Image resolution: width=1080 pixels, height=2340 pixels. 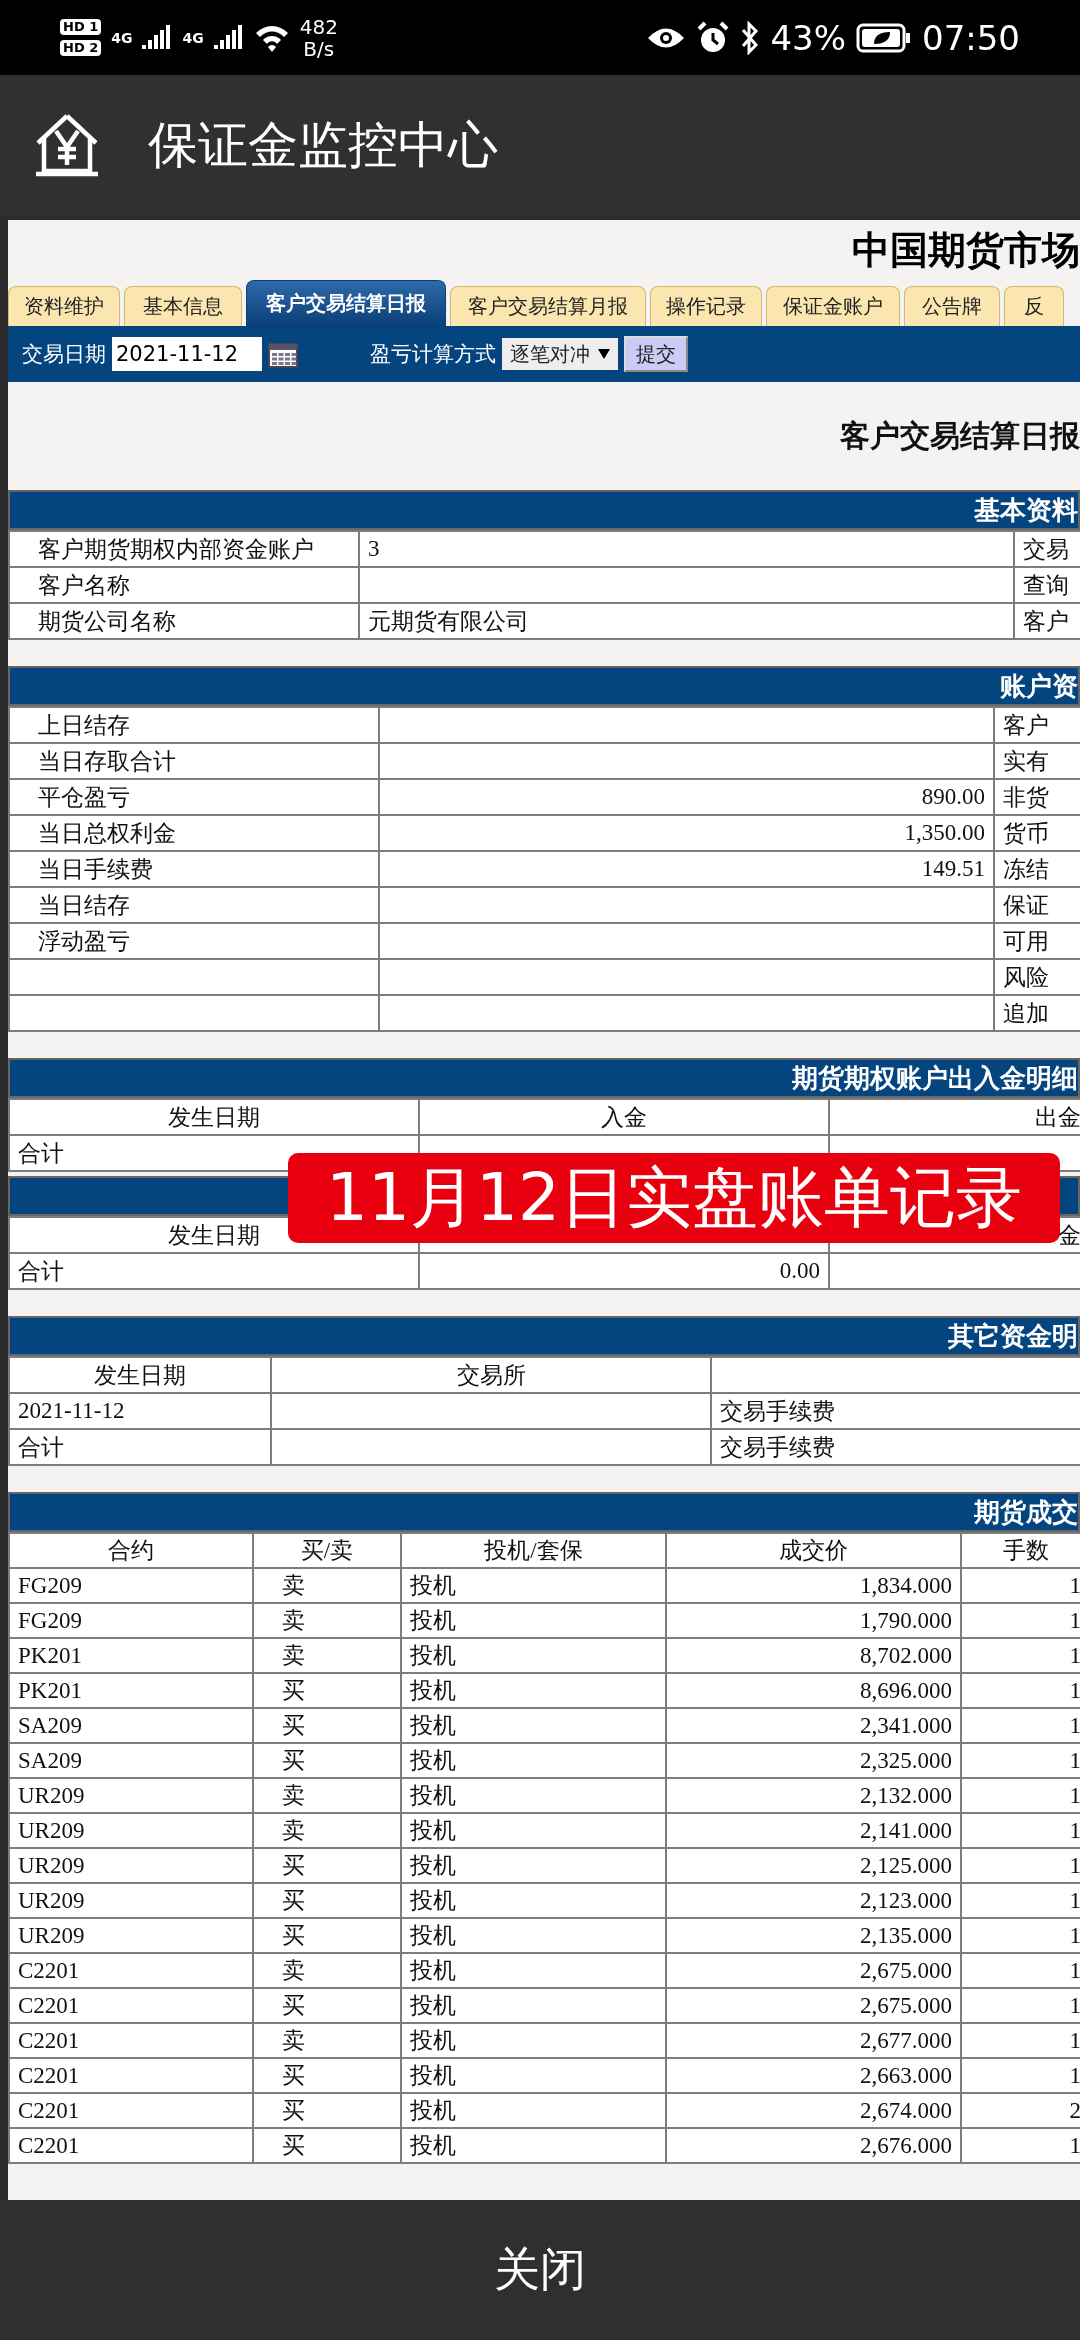 What do you see at coordinates (813, 1865) in the screenshot?
I see `value-cell: 2,125.000` at bounding box center [813, 1865].